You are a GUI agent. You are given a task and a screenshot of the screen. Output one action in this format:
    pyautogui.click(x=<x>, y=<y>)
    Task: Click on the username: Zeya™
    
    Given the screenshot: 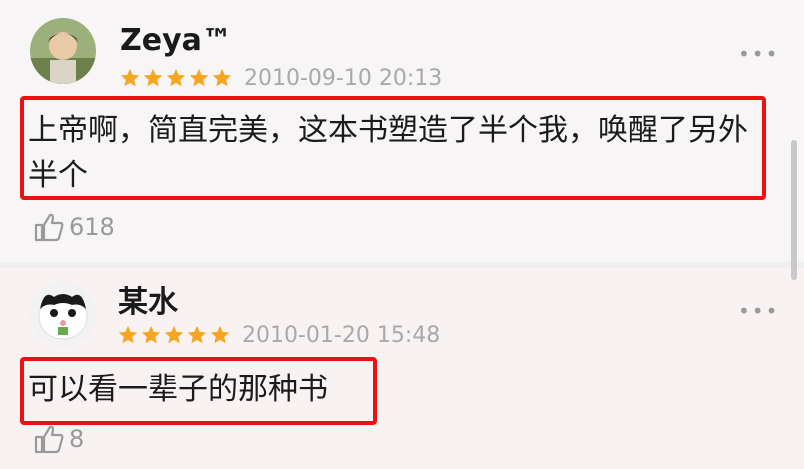 What is the action you would take?
    pyautogui.click(x=176, y=41)
    